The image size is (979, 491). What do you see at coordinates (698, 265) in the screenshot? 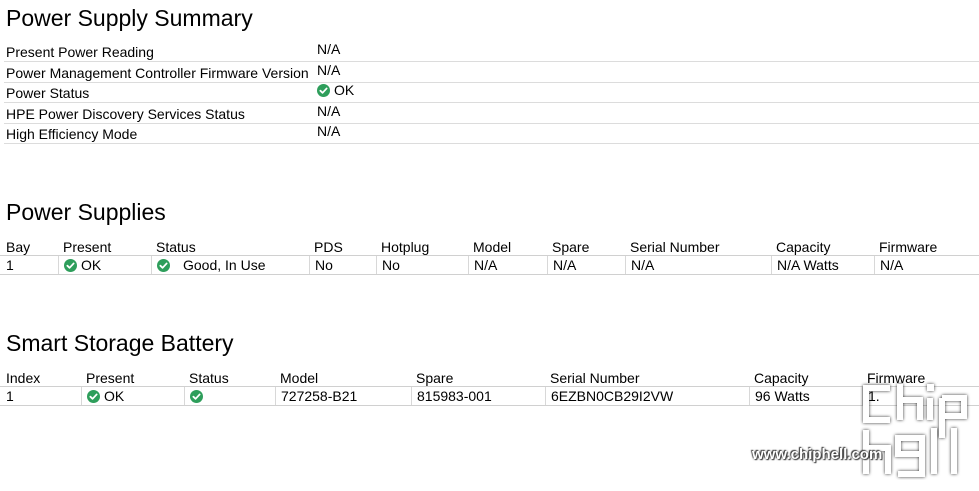
I see `cell-serial-number: N/A` at bounding box center [698, 265].